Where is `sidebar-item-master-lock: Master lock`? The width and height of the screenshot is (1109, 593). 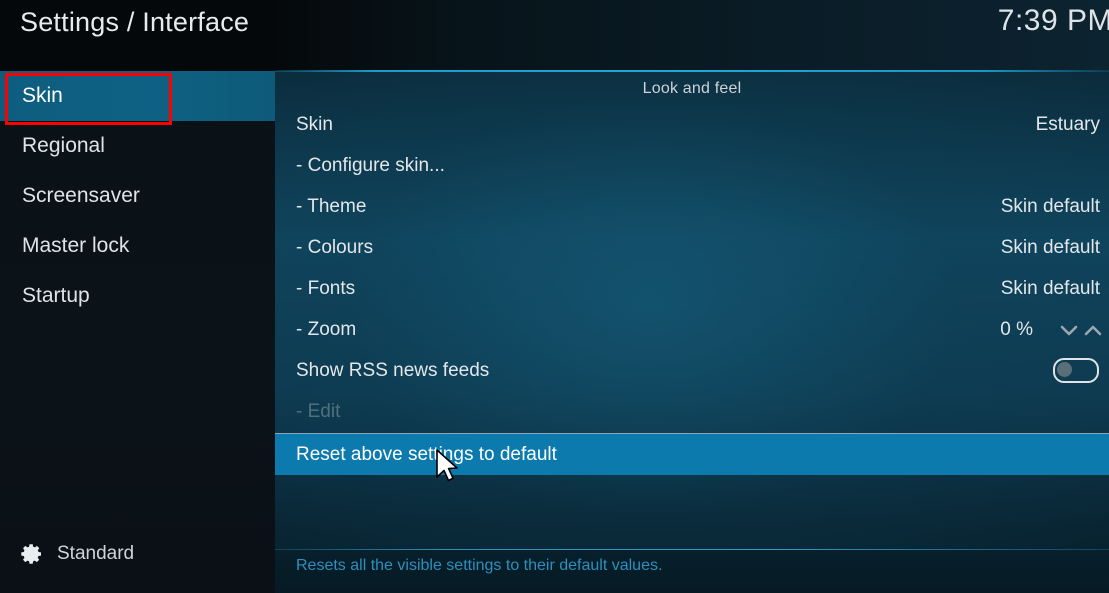 sidebar-item-master-lock: Master lock is located at coordinates (137, 246).